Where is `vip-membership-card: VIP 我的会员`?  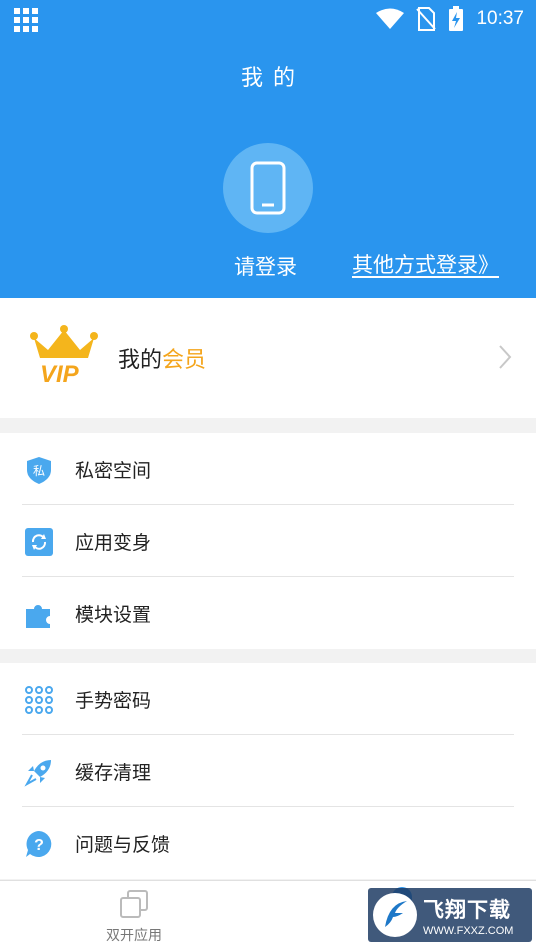 vip-membership-card: VIP 我的会员 is located at coordinates (268, 358).